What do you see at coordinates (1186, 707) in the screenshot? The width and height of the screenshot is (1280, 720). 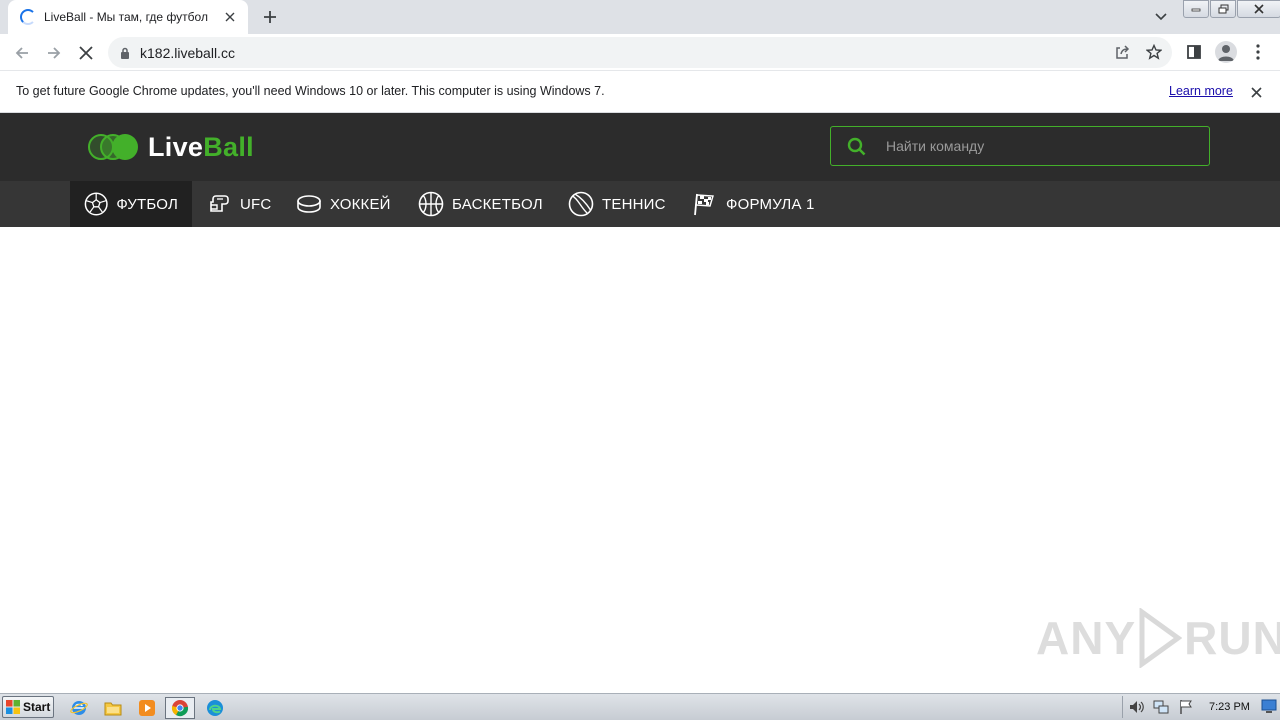 I see `action-center-flag-icon` at bounding box center [1186, 707].